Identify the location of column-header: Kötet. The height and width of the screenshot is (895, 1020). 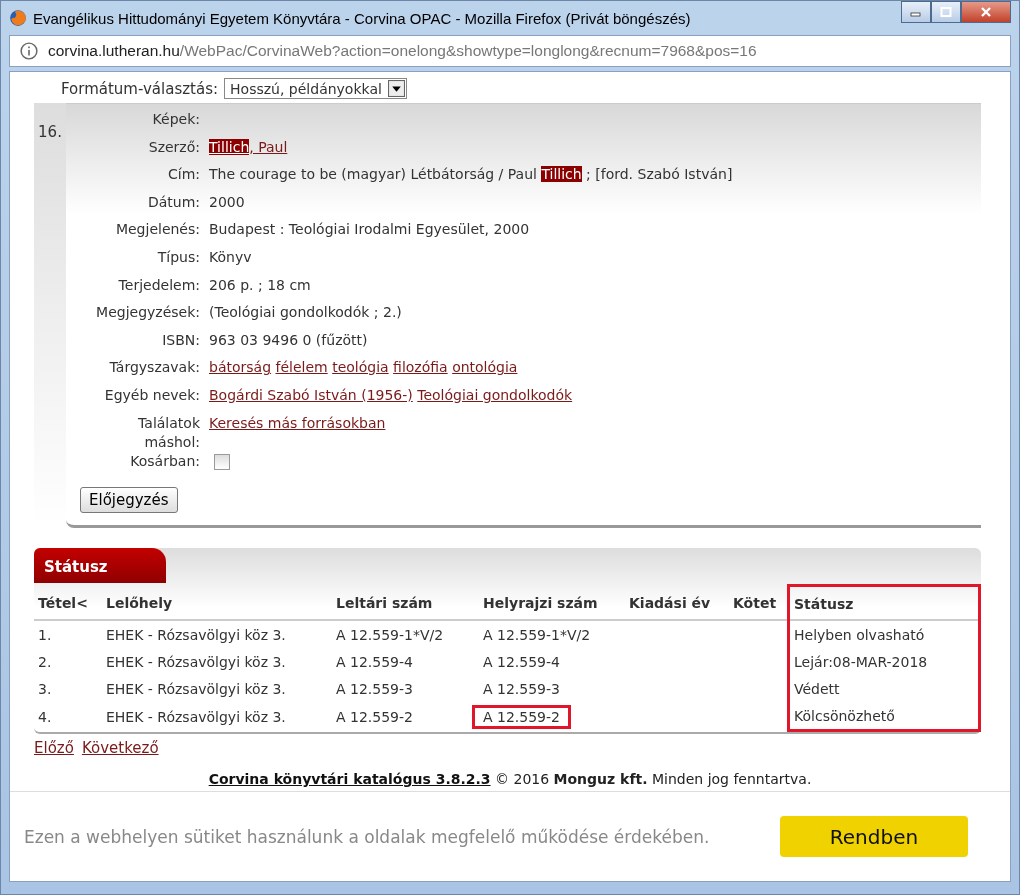
(759, 603).